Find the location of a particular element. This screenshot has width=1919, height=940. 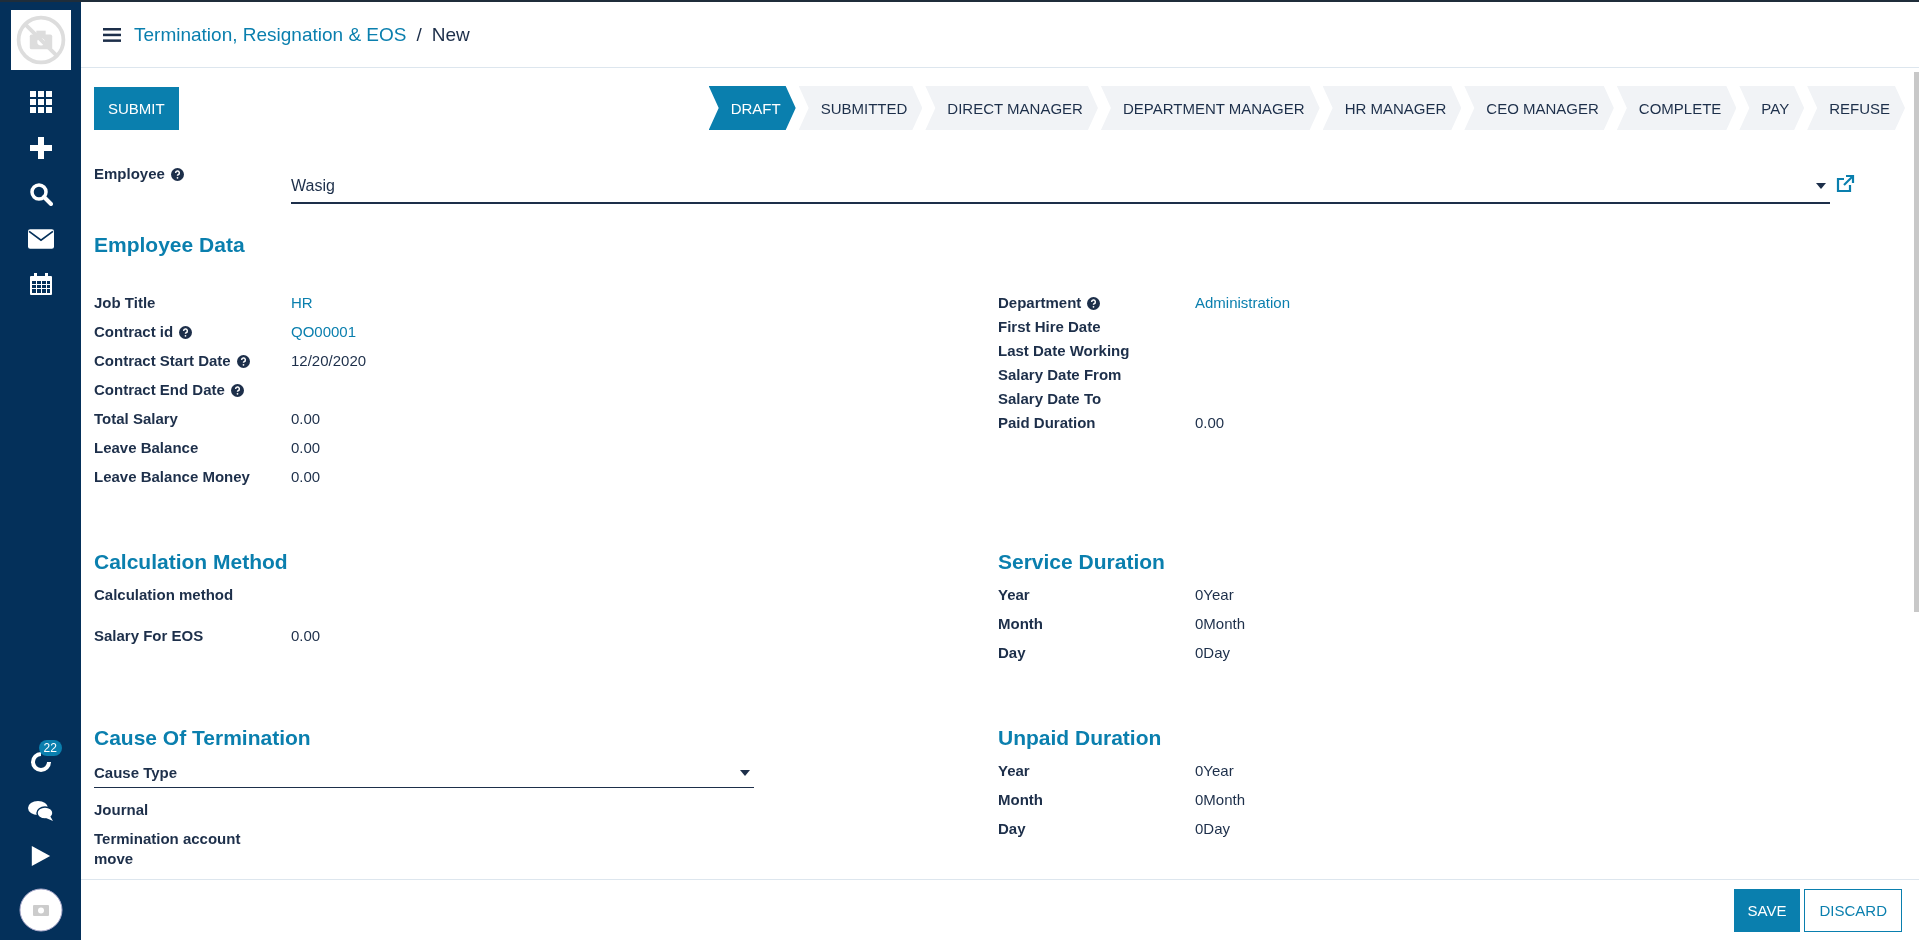

field-label: Leave Balance is located at coordinates (146, 448).